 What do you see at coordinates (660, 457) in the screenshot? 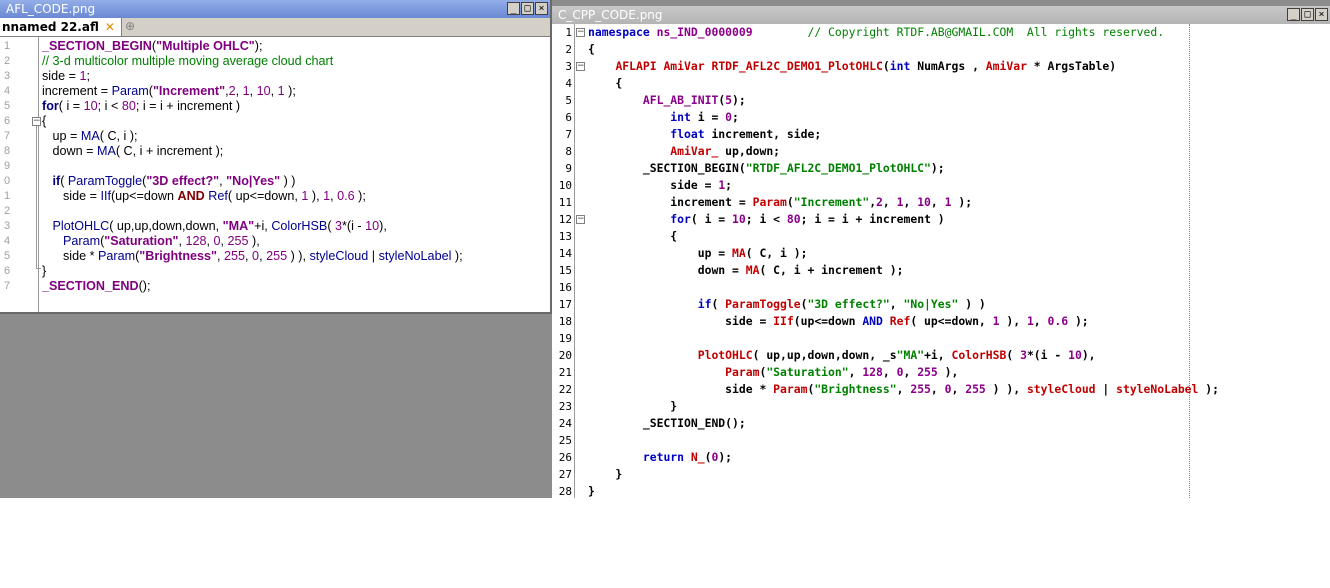
I see `code-line: return N_(0);` at bounding box center [660, 457].